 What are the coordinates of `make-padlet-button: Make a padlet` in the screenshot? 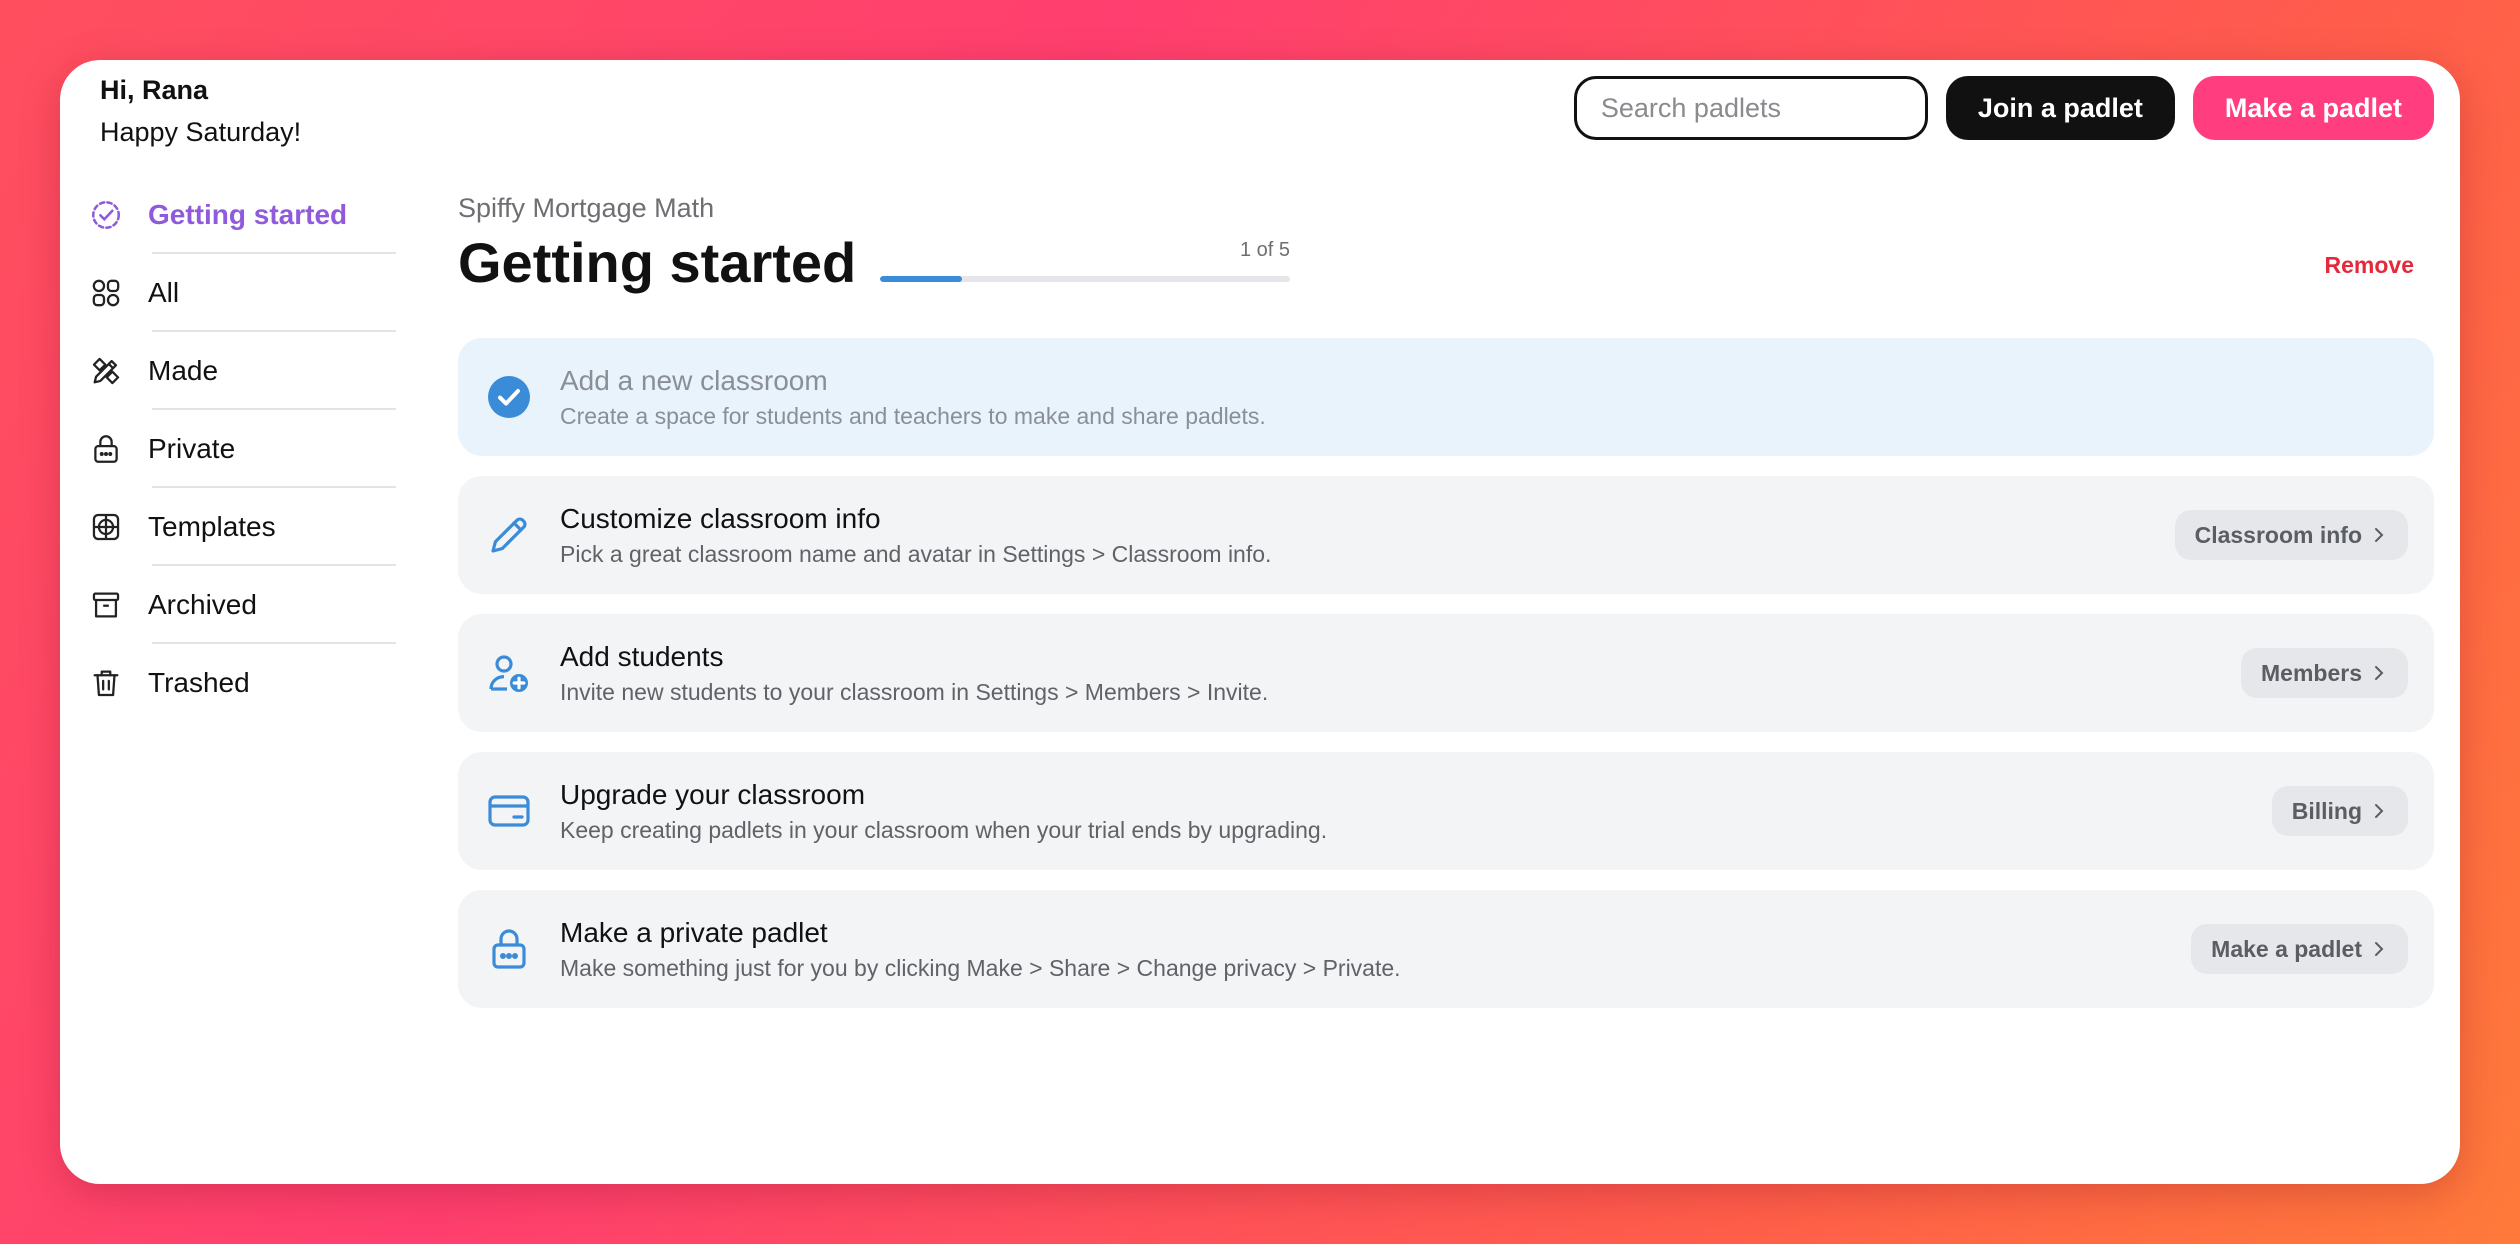 It's located at (2313, 108).